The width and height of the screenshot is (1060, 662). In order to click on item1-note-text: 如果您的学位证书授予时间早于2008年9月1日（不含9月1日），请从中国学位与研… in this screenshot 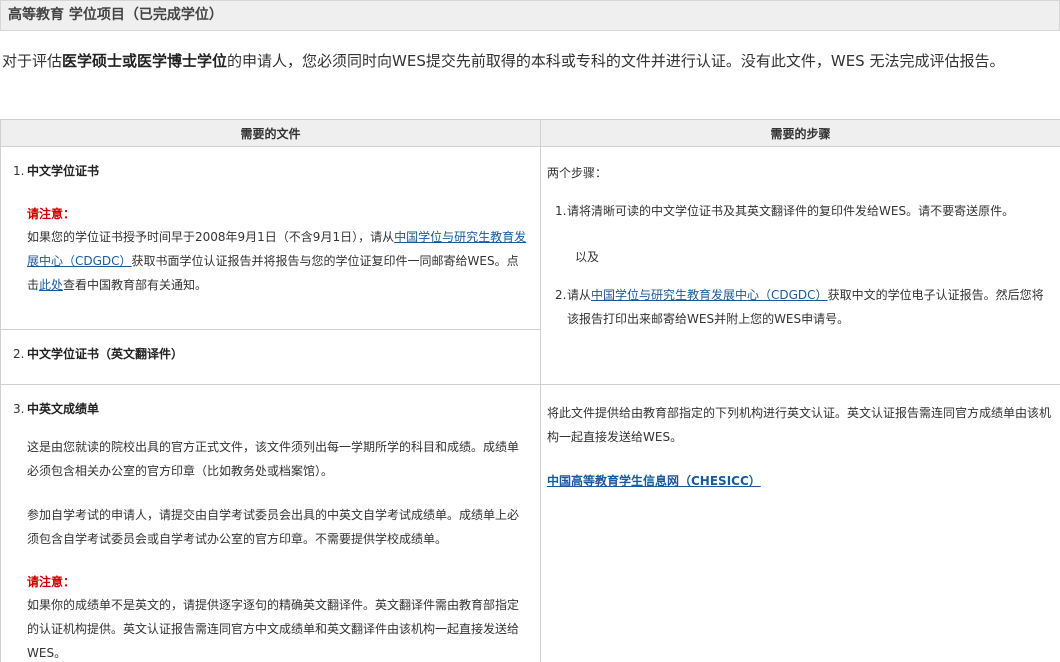, I will do `click(270, 261)`.